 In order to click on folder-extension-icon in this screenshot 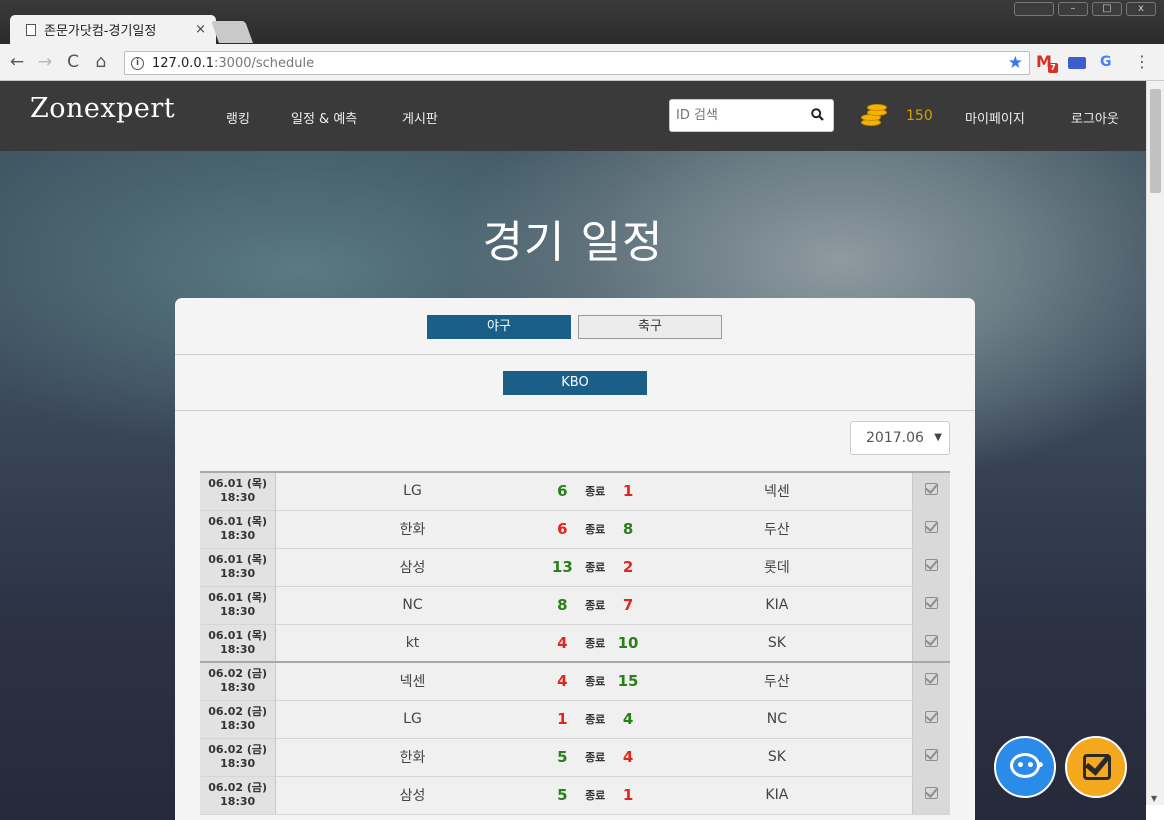, I will do `click(1077, 63)`.